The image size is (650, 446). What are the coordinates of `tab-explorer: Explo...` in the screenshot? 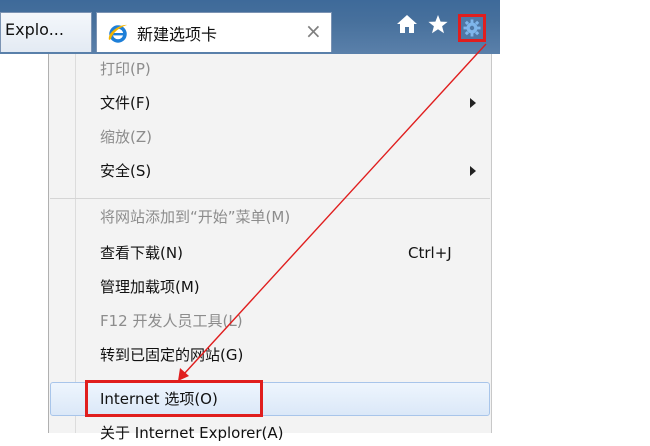 It's located at (46, 32).